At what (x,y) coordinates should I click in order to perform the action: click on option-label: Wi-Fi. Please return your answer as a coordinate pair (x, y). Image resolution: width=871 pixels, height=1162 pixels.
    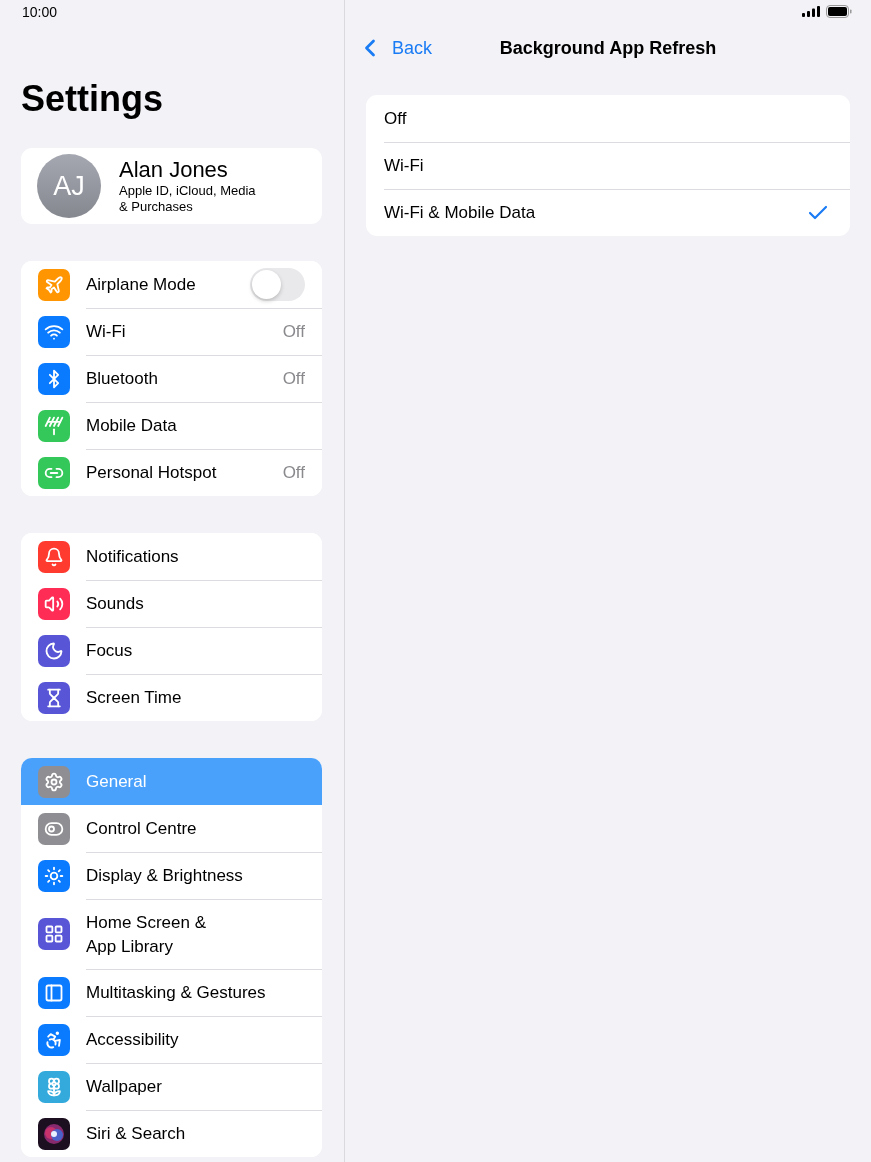
    Looking at the image, I should click on (404, 166).